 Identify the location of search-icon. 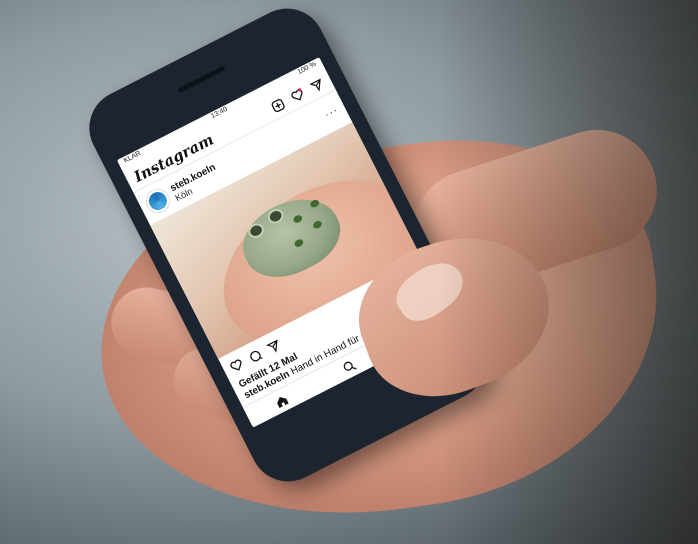
(348, 365).